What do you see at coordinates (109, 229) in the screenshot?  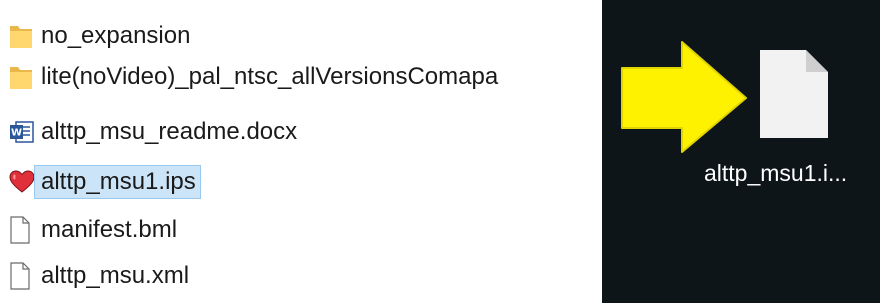 I see `file-name: manifest.bml` at bounding box center [109, 229].